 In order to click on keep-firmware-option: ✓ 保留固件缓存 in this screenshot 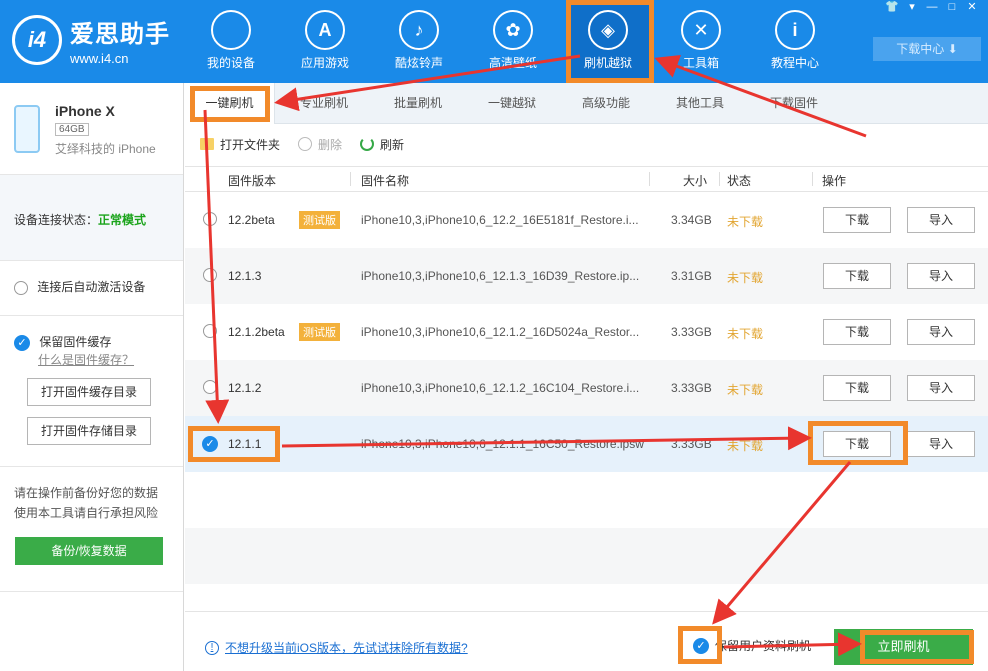, I will do `click(62, 342)`.